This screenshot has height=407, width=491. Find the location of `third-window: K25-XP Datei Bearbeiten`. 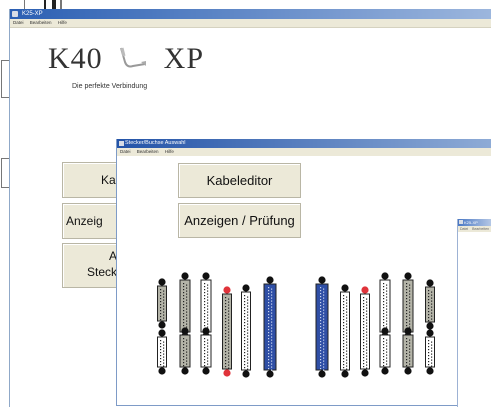

third-window: K25-XP Datei Bearbeiten is located at coordinates (474, 313).